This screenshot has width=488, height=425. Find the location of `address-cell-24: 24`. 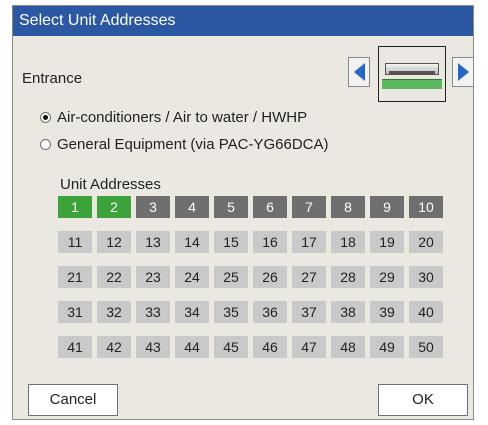

address-cell-24: 24 is located at coordinates (192, 277).